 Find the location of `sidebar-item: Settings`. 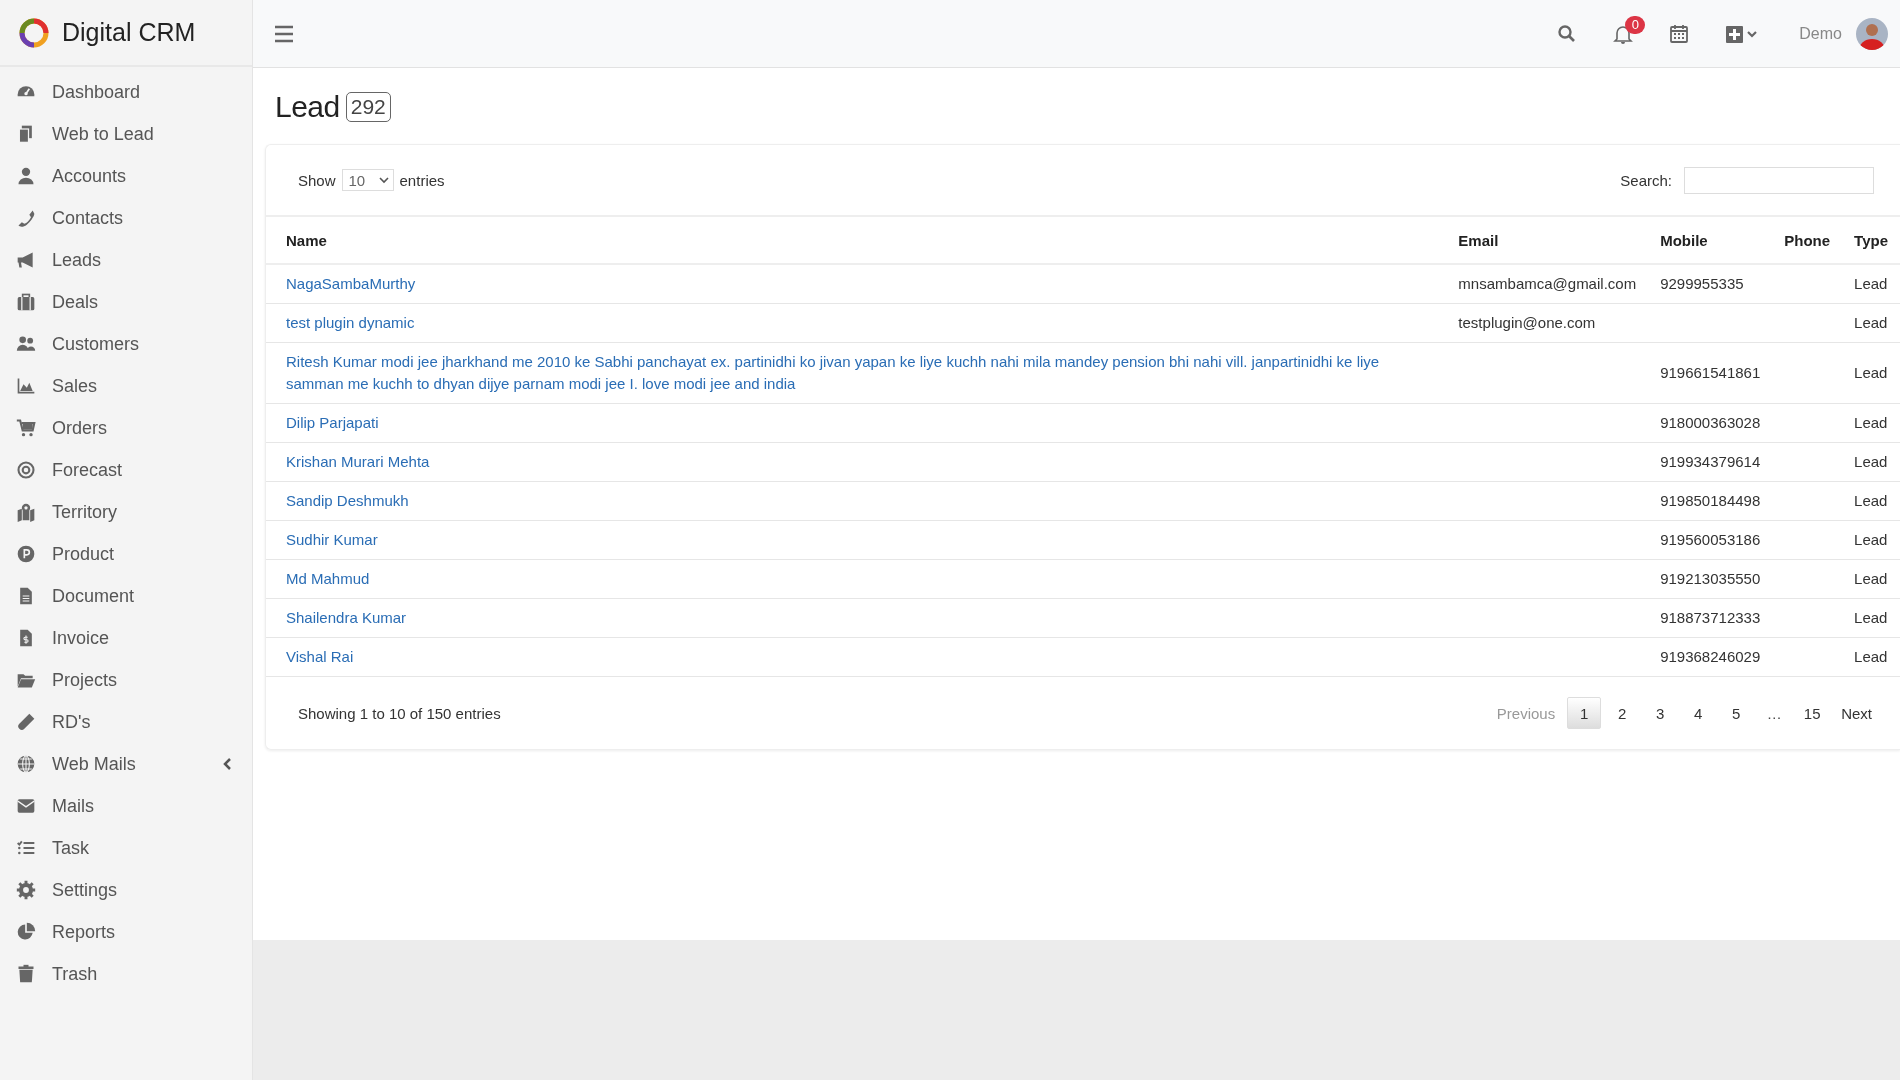

sidebar-item: Settings is located at coordinates (126, 890).